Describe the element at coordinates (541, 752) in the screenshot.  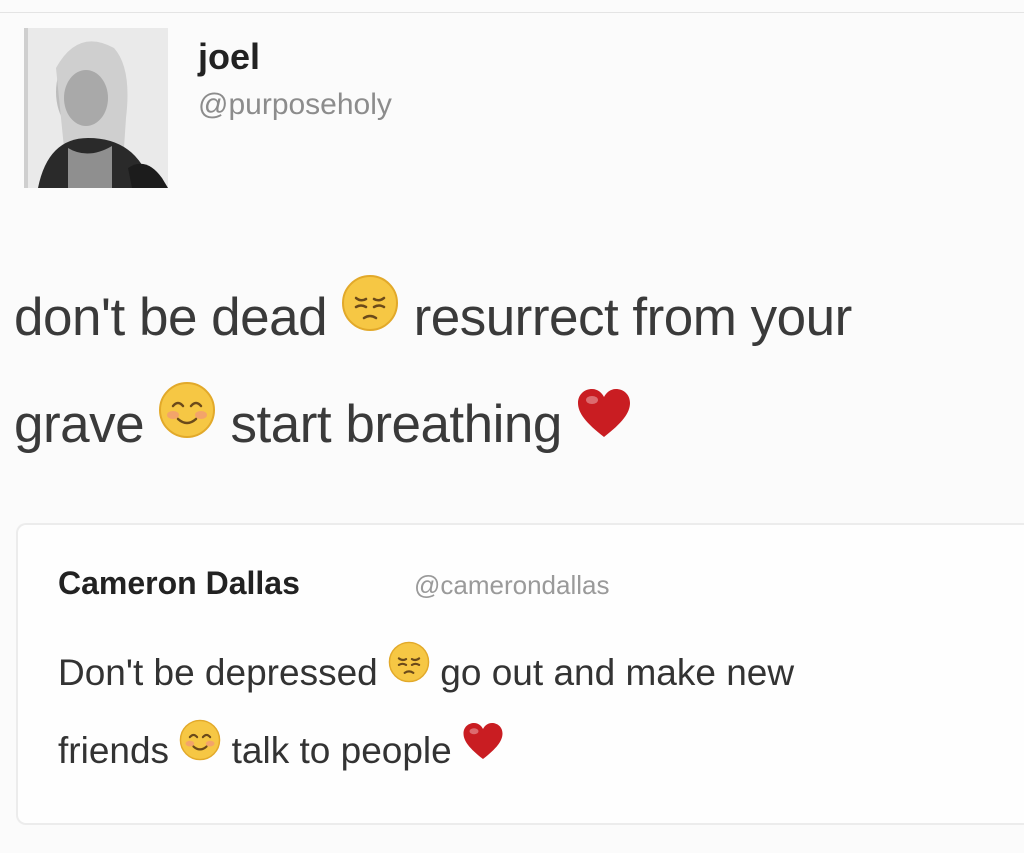
I see `quoted-line-2: friends talk to people` at that location.